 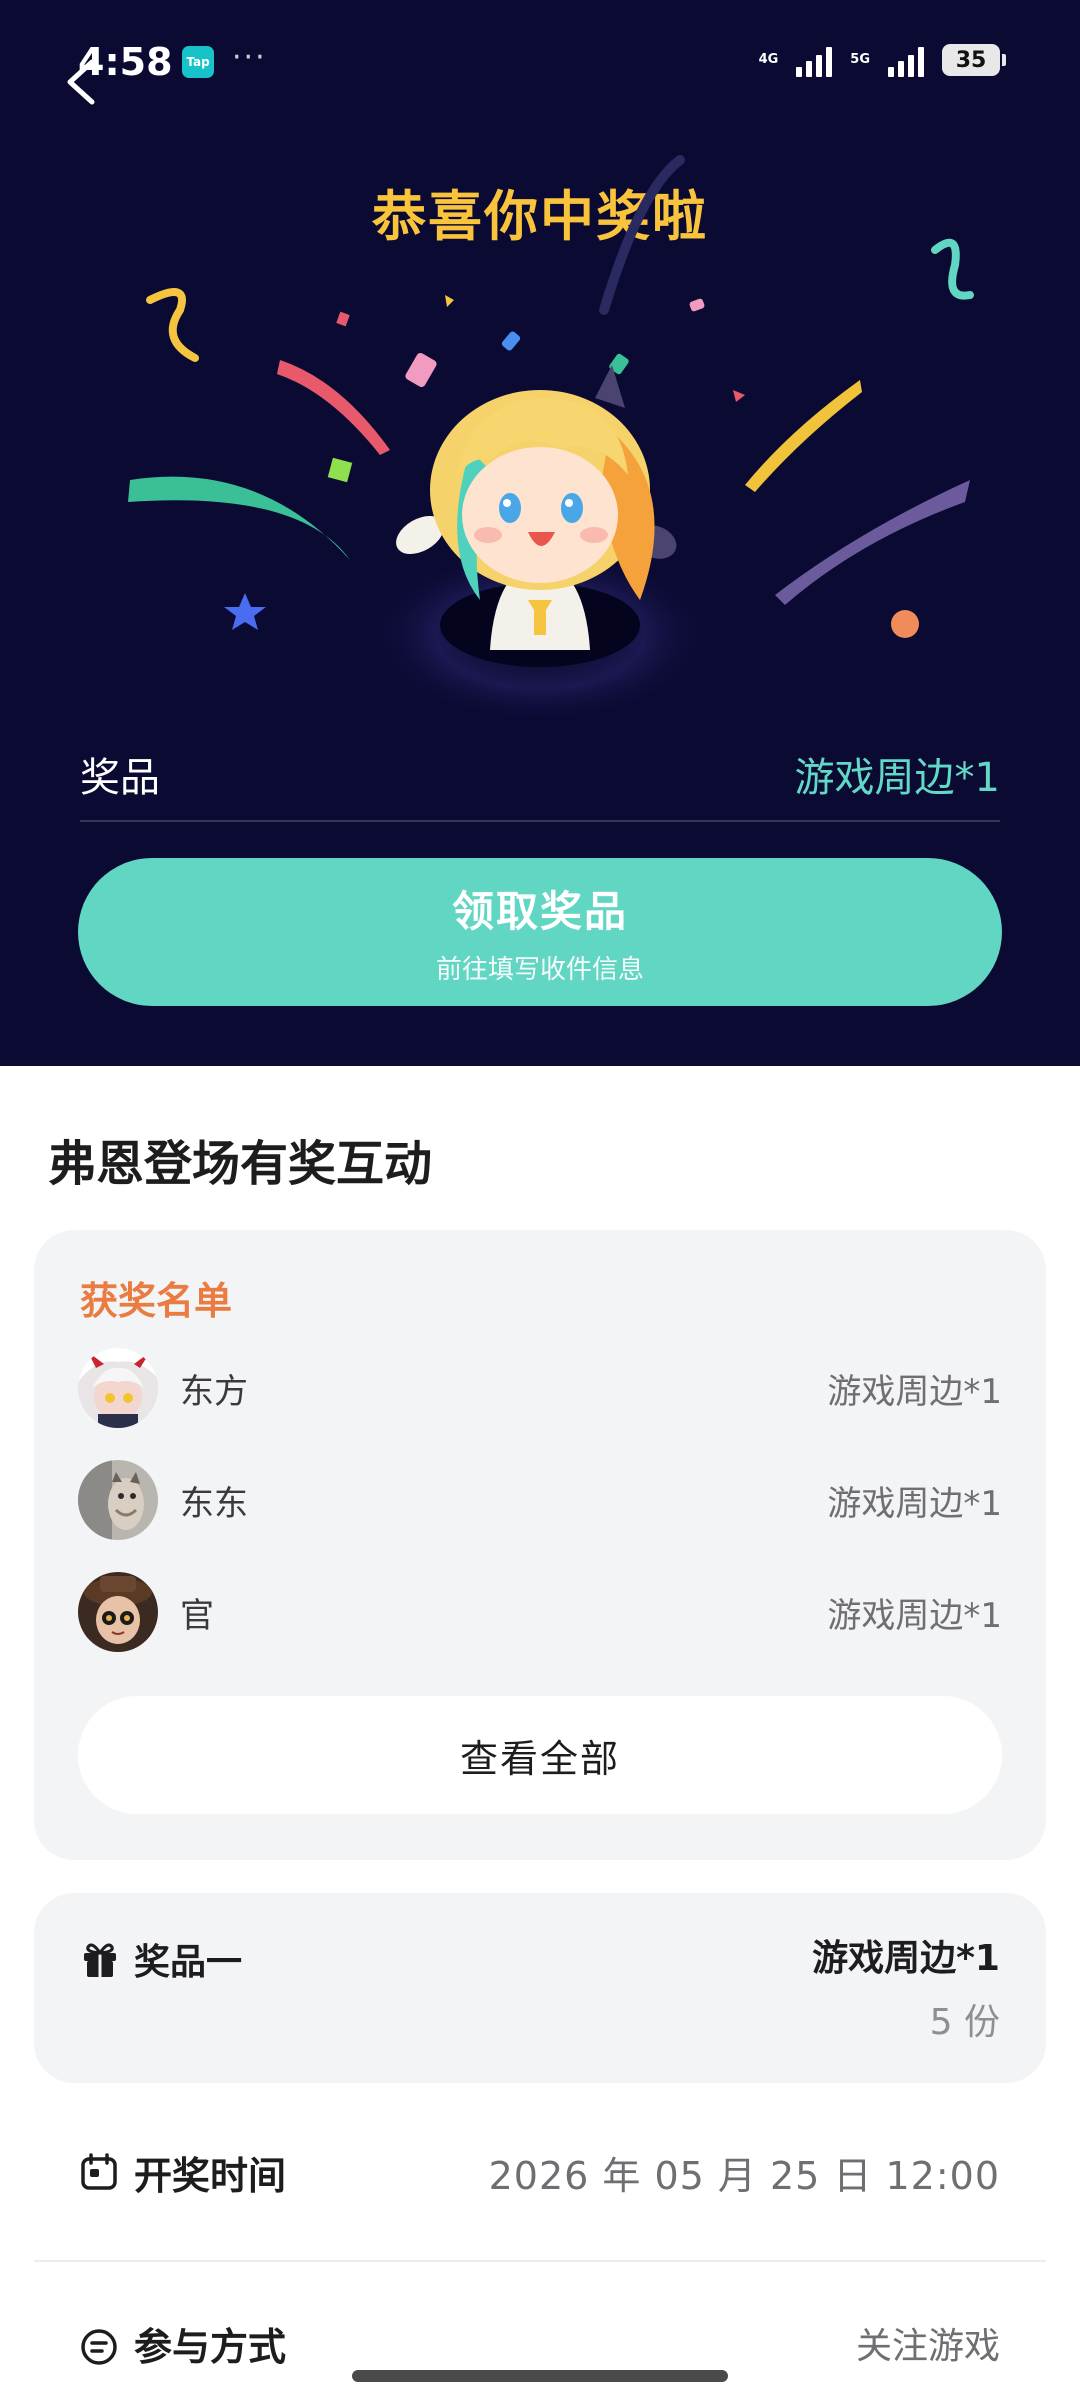 I want to click on participation-row: 参与方式 关注游戏, so click(x=540, y=2343).